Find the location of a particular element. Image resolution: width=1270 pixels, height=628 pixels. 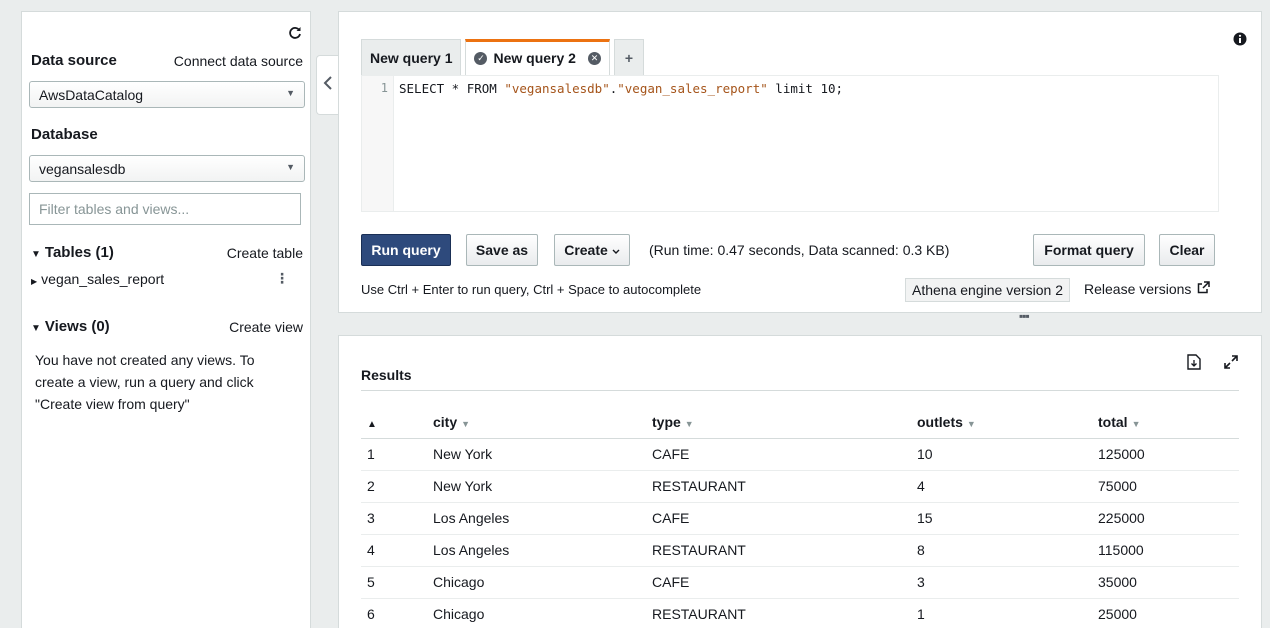

check-circle-icon: ✓ is located at coordinates (481, 58).